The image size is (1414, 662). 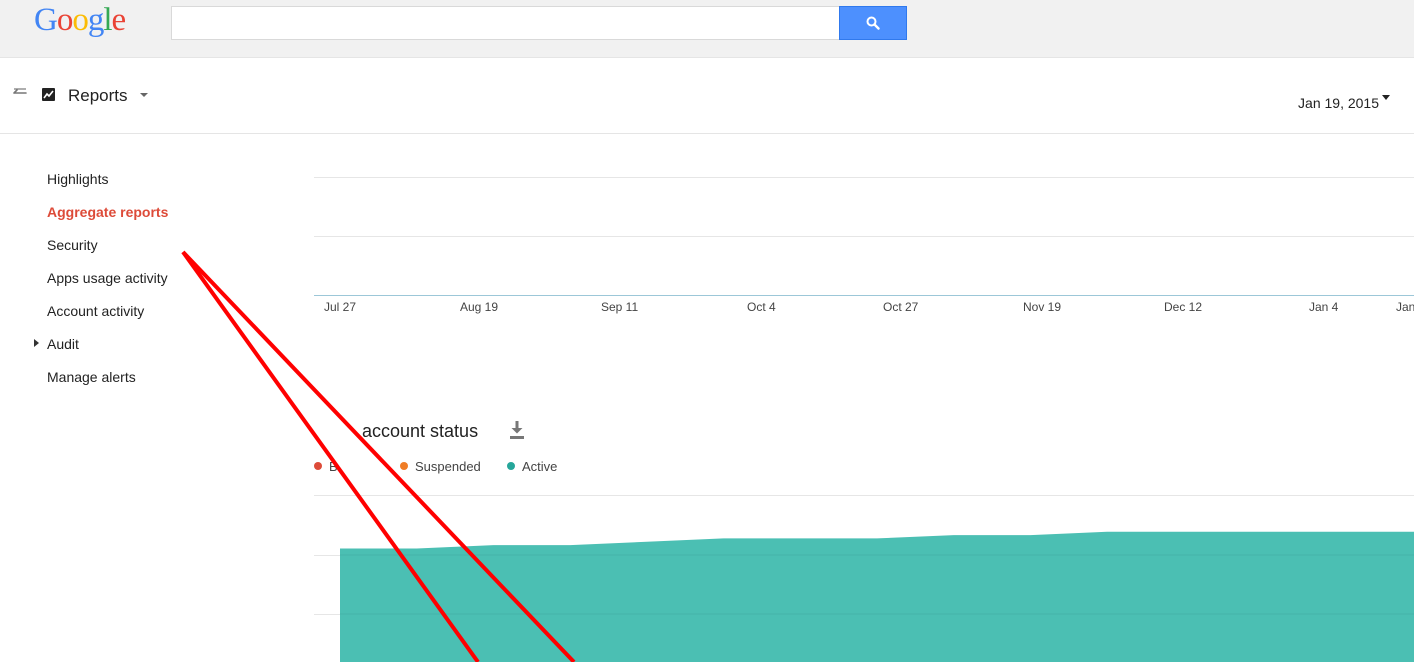 What do you see at coordinates (46, 20) in the screenshot?
I see `logo-letter: G` at bounding box center [46, 20].